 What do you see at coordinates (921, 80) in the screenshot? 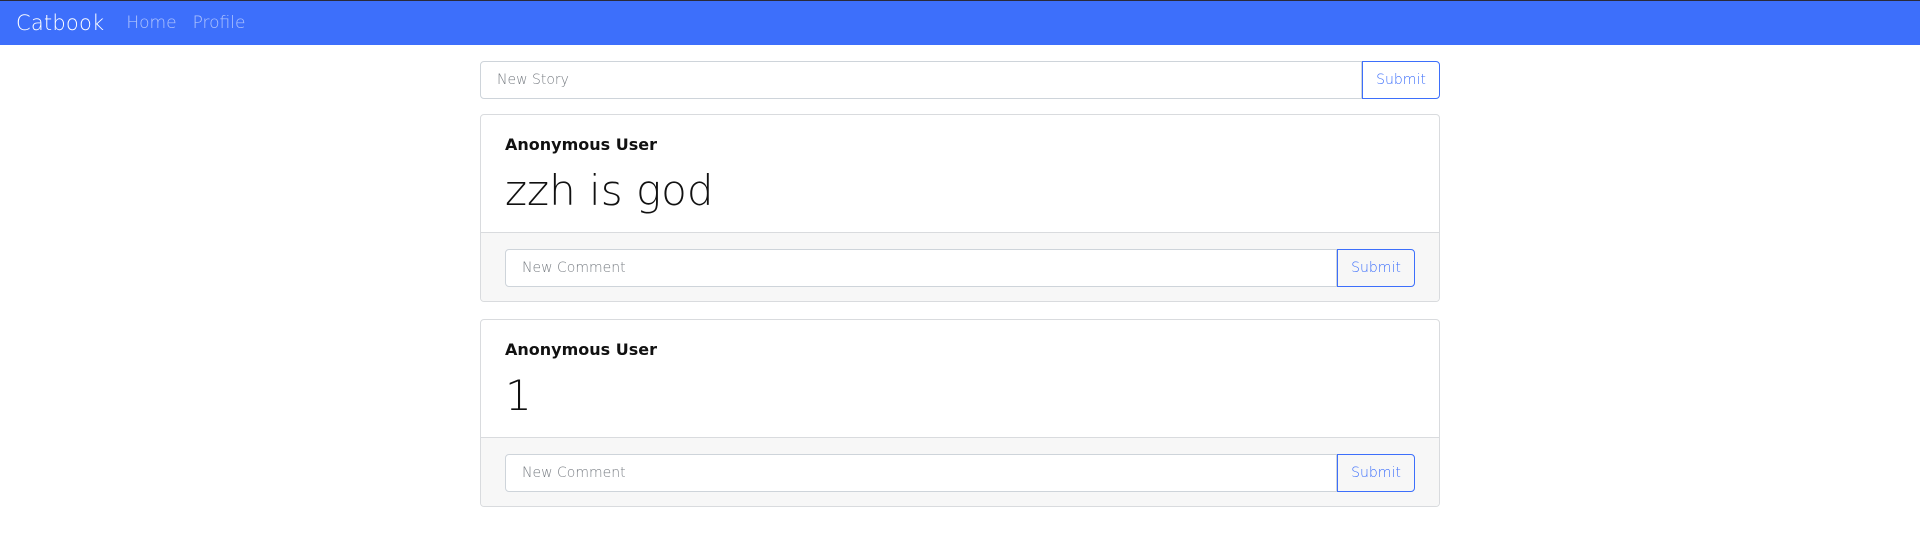
I see `new-story-input` at bounding box center [921, 80].